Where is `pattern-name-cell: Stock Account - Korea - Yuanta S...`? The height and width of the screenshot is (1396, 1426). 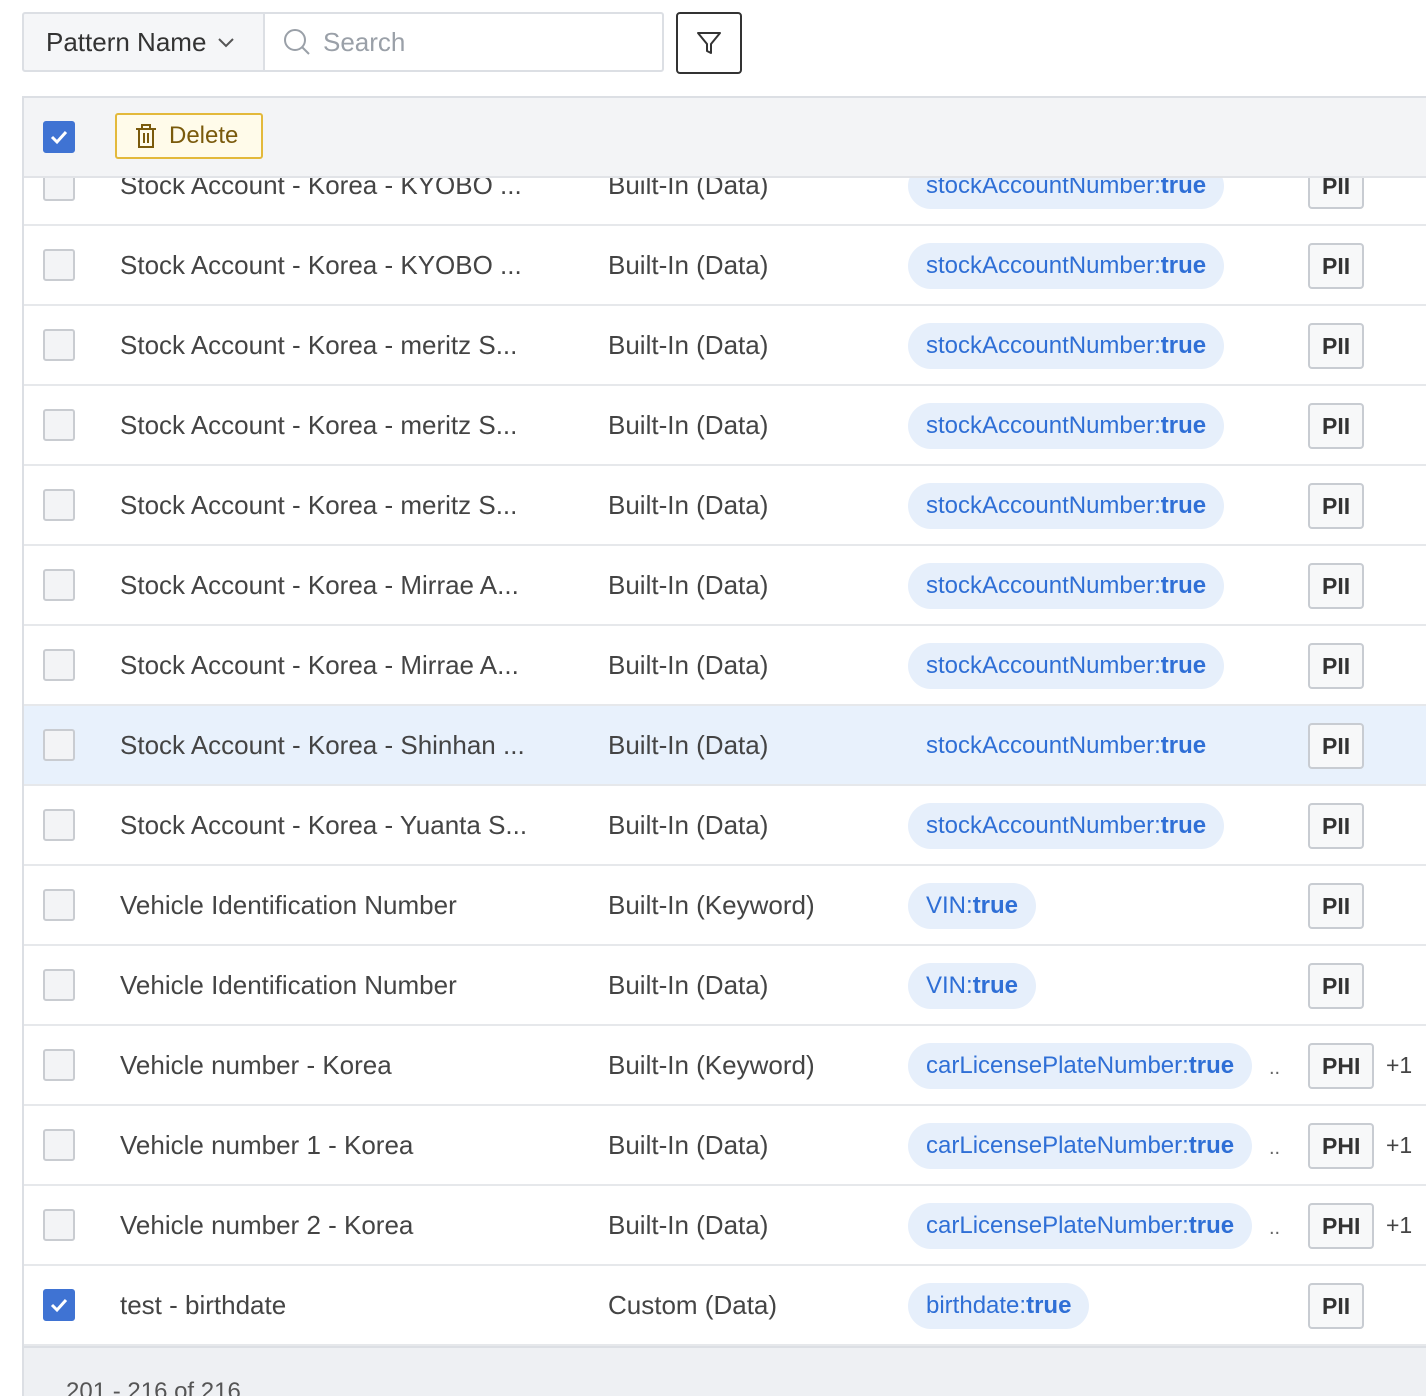 pattern-name-cell: Stock Account - Korea - Yuanta S... is located at coordinates (323, 825).